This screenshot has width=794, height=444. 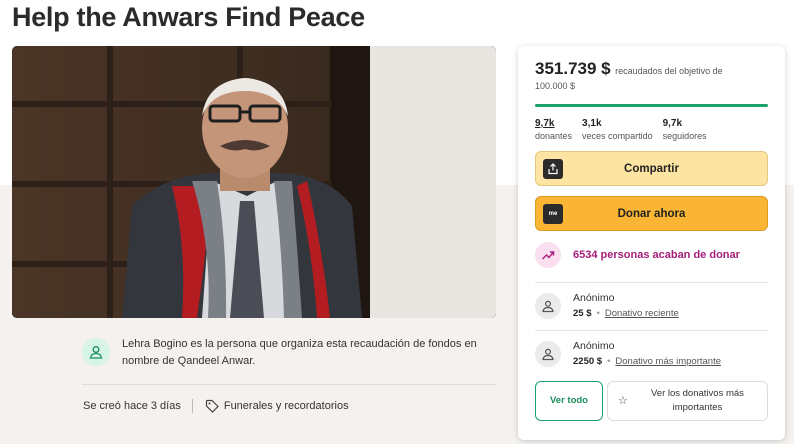 I want to click on organizer-avatar, so click(x=96, y=352).